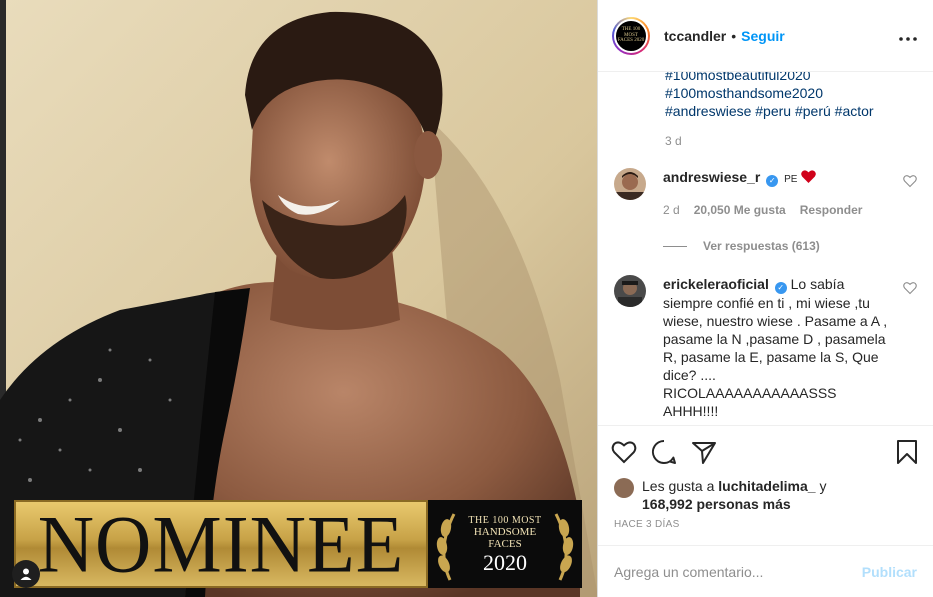 The width and height of the screenshot is (933, 597). What do you see at coordinates (695, 36) in the screenshot?
I see `author-username: tccandler` at bounding box center [695, 36].